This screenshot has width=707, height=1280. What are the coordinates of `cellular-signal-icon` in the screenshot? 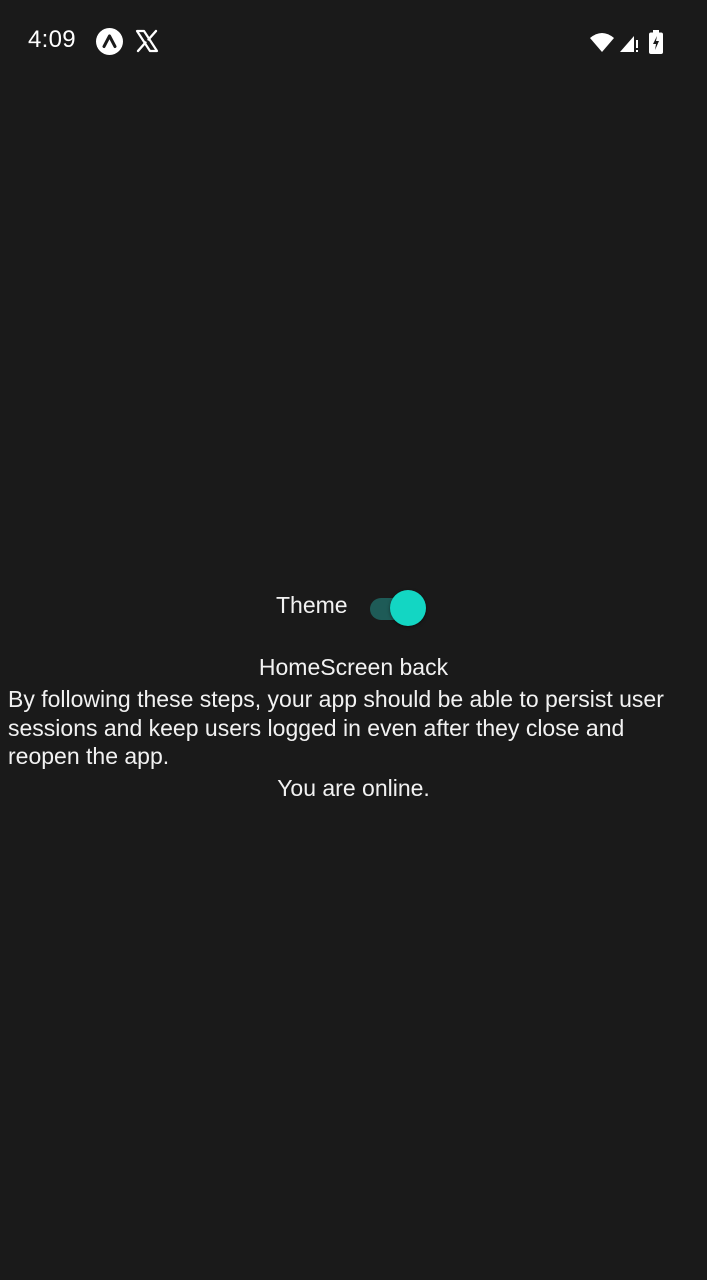 It's located at (629, 42).